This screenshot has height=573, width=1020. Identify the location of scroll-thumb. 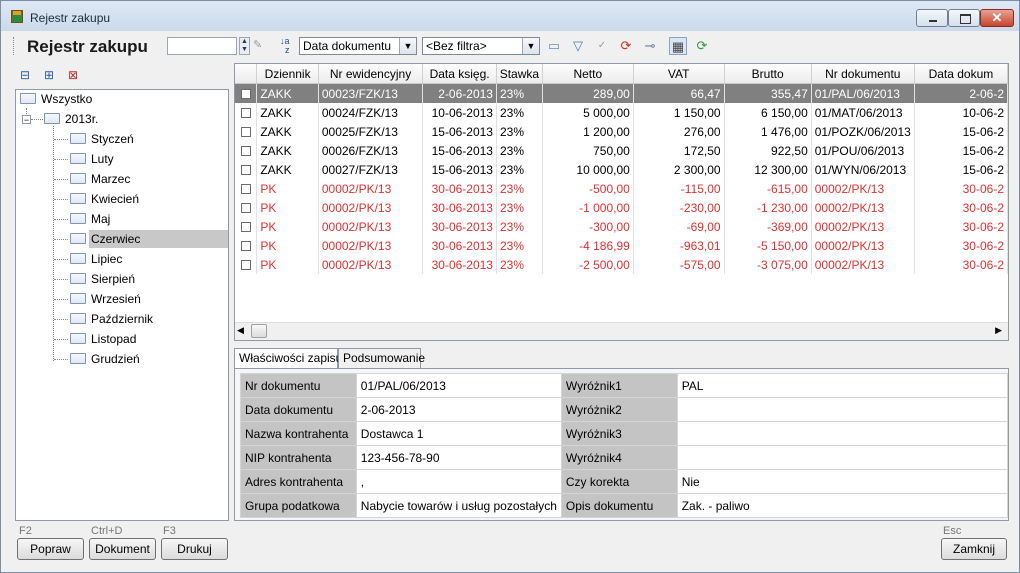
(259, 331).